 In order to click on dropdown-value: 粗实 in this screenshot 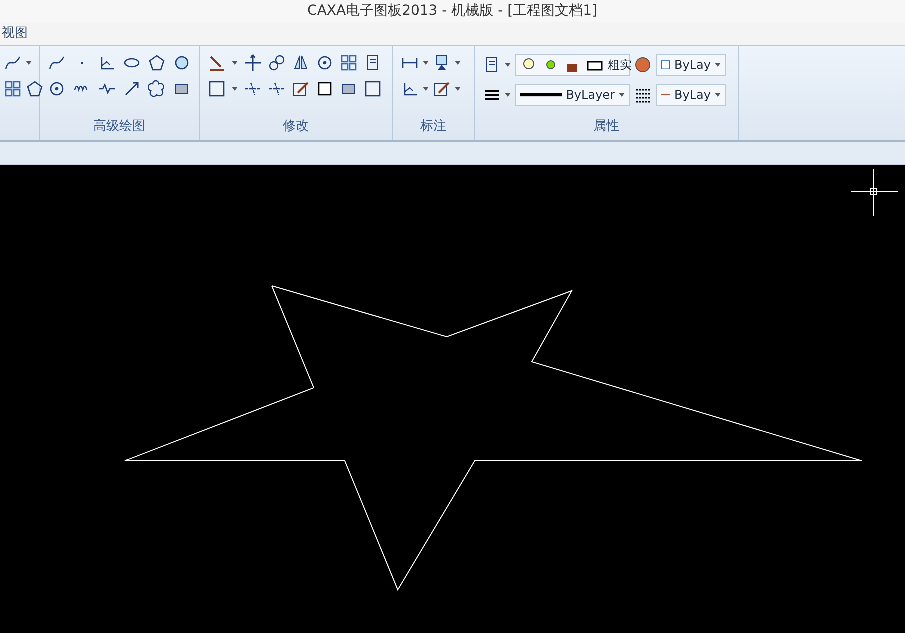, I will do `click(620, 65)`.